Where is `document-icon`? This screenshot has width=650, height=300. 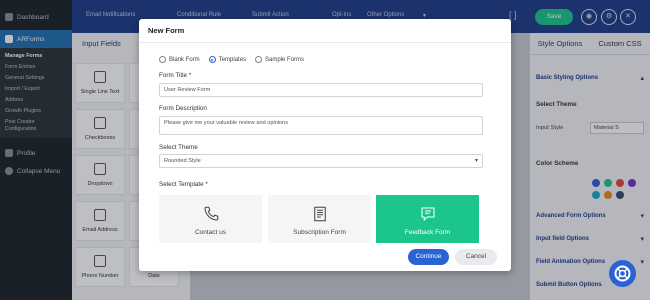 document-icon is located at coordinates (319, 214).